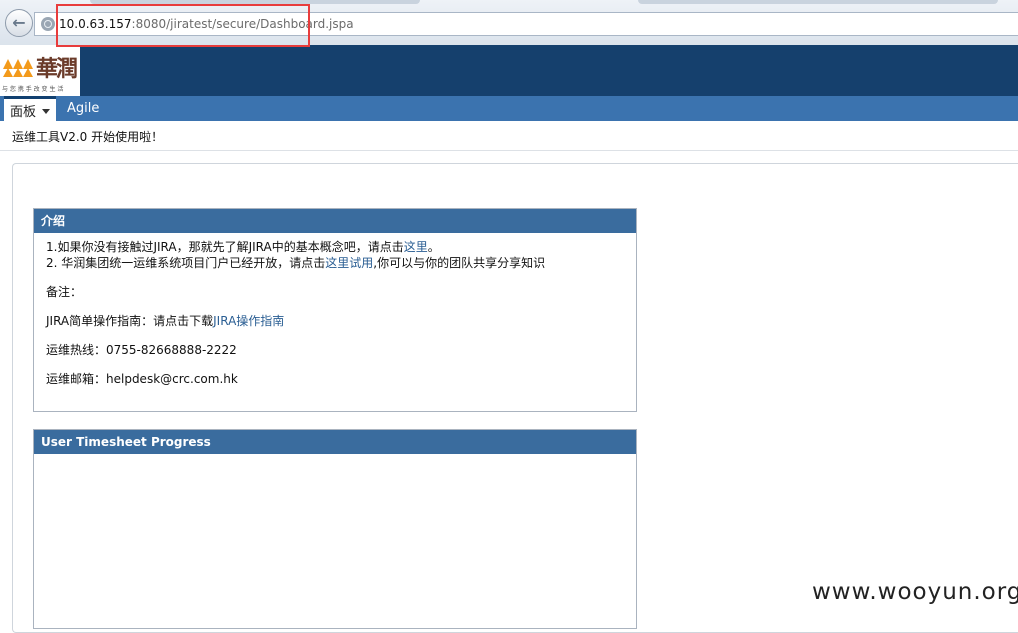  I want to click on intro-link-here: 这里, so click(416, 247).